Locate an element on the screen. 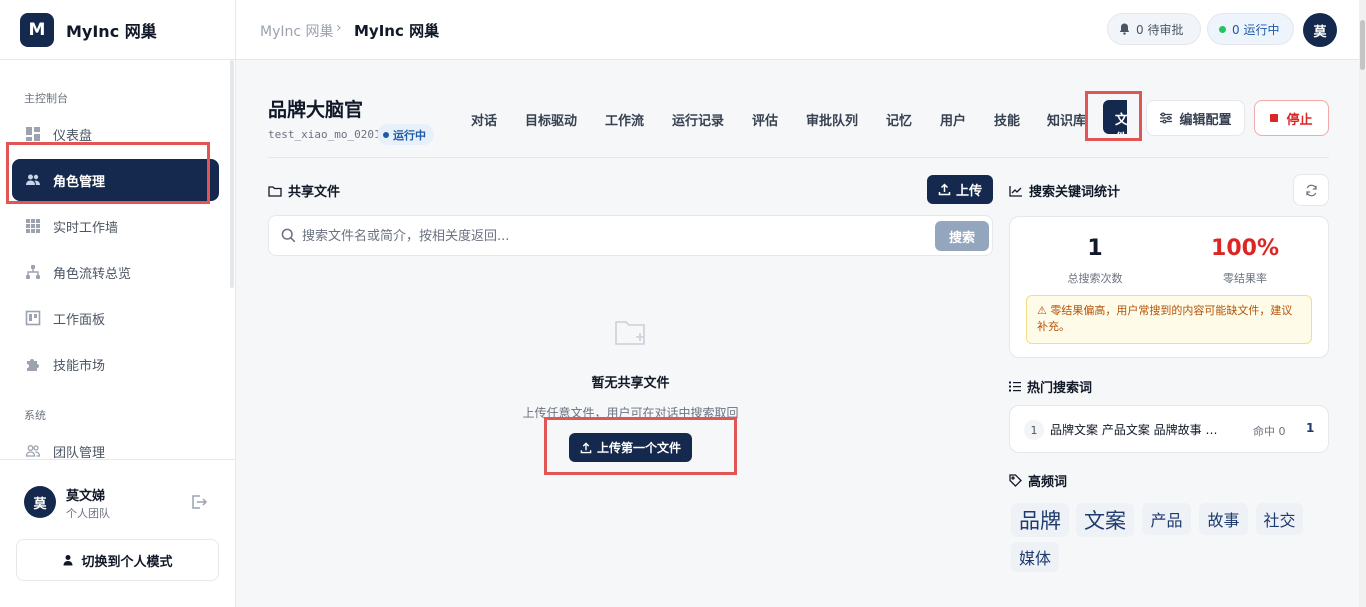 This screenshot has width=1366, height=607. upload-label: 上传 is located at coordinates (968, 191).